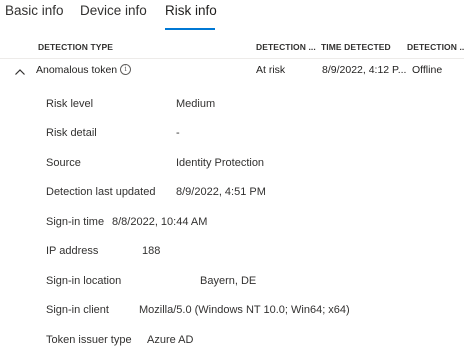  Describe the element at coordinates (113, 10) in the screenshot. I see `tab-device-info: Device info` at that location.